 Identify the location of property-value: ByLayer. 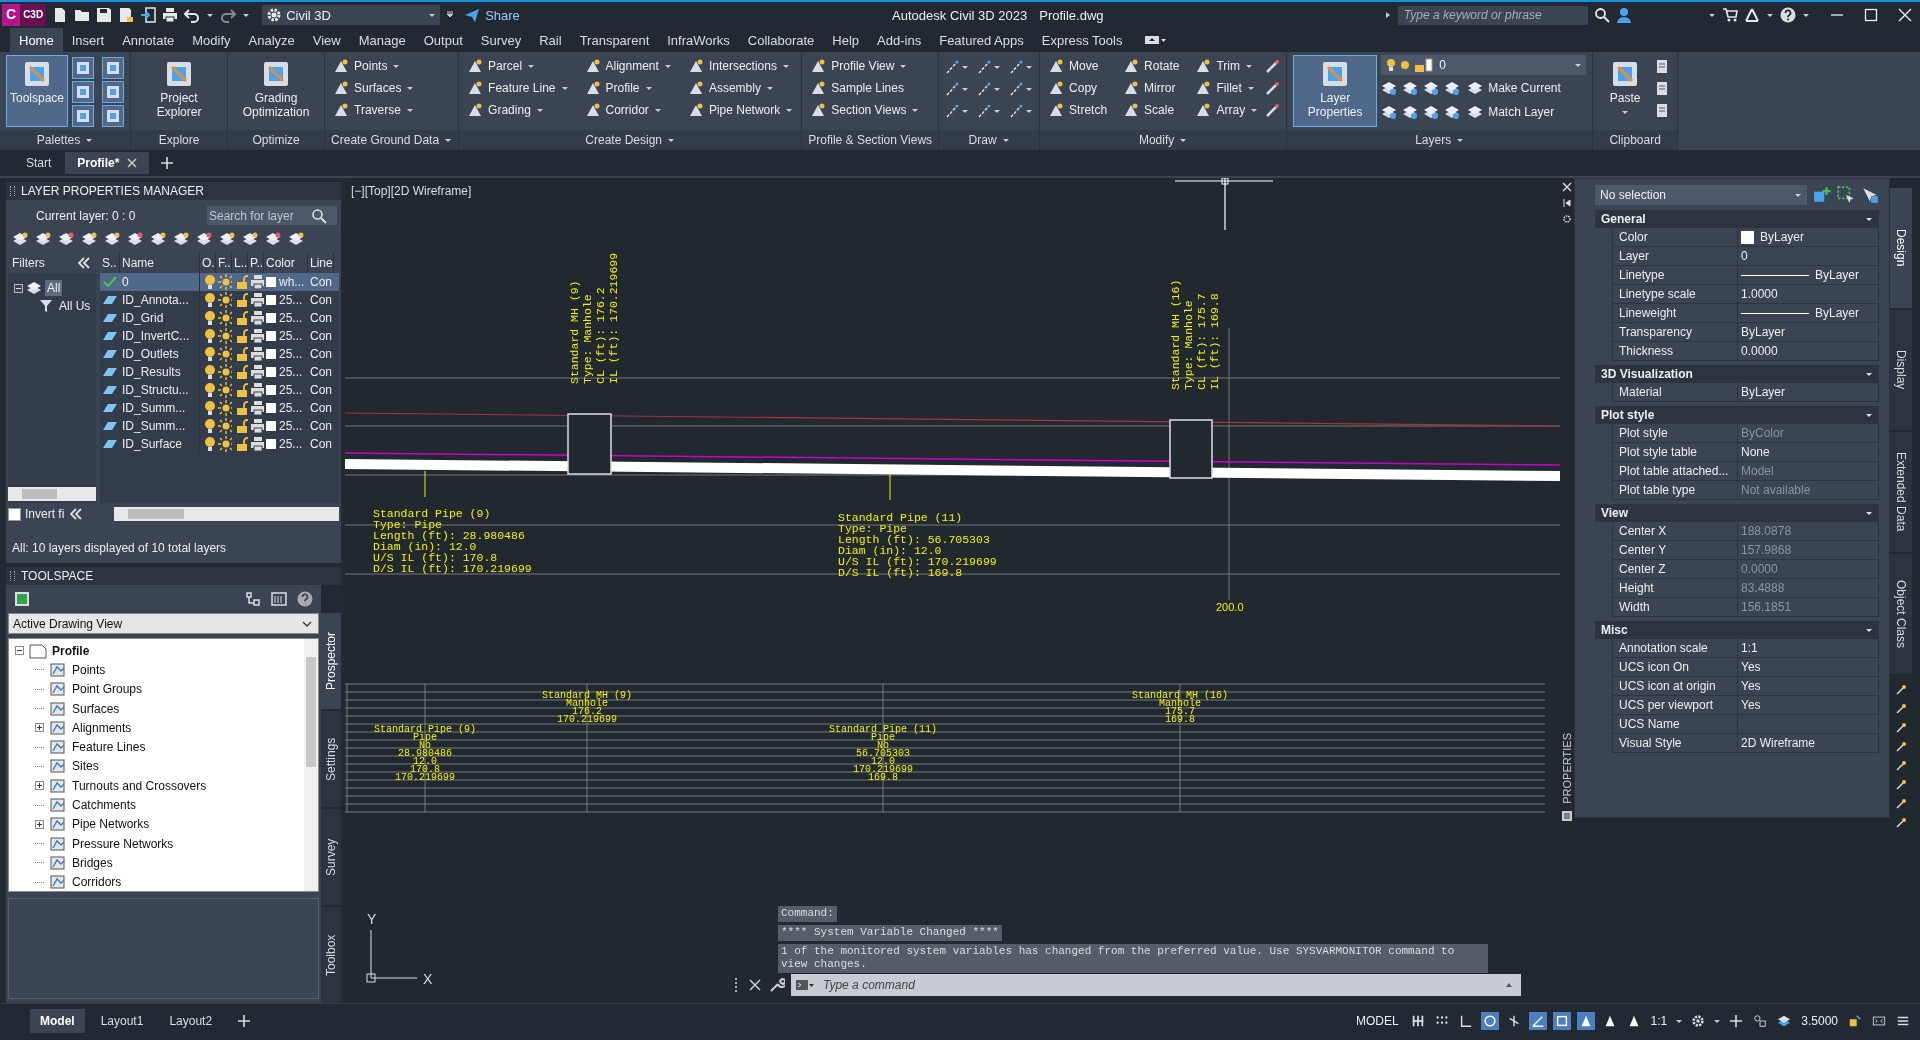
(1837, 275).